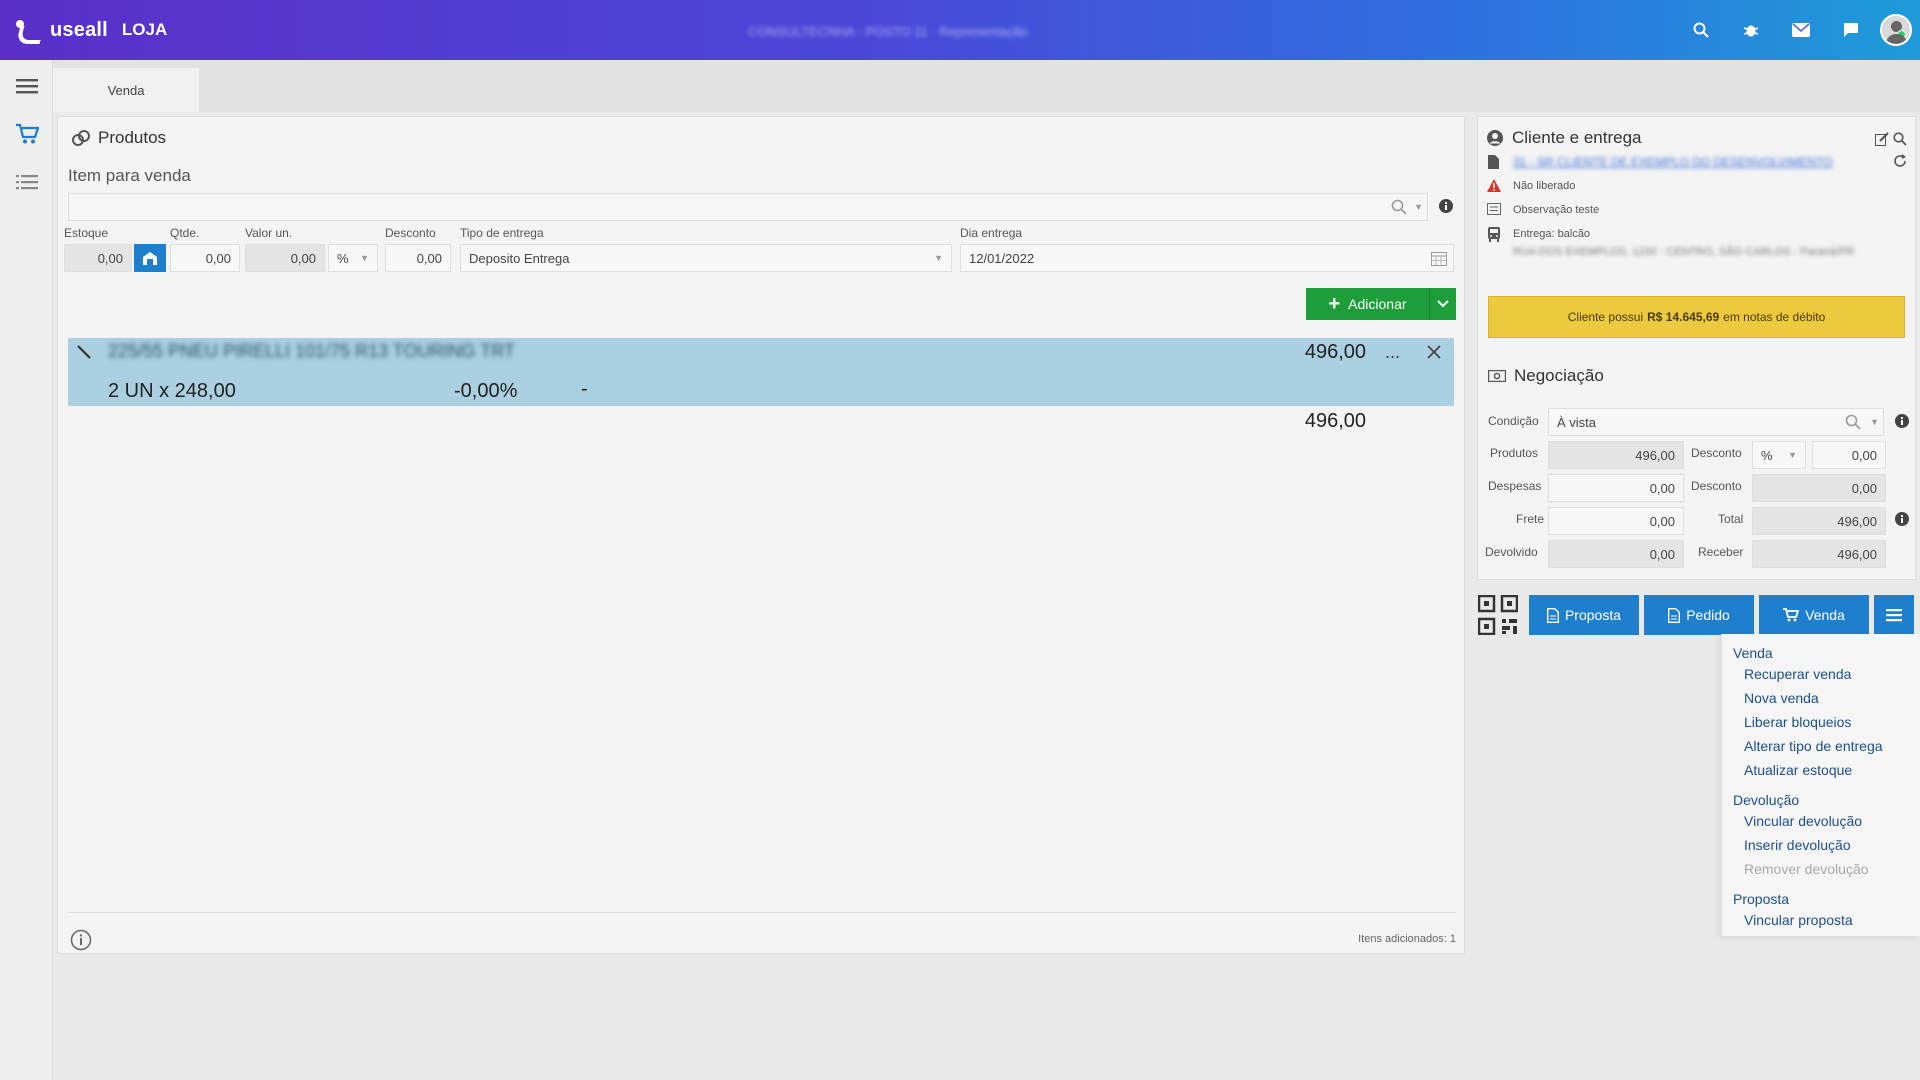  I want to click on frete-field: 0,00, so click(1616, 521).